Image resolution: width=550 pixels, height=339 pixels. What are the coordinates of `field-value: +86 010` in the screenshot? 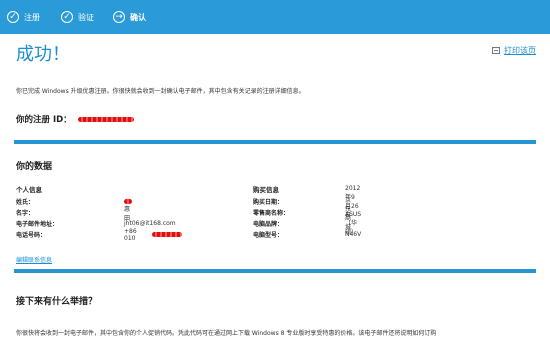 It's located at (130, 234).